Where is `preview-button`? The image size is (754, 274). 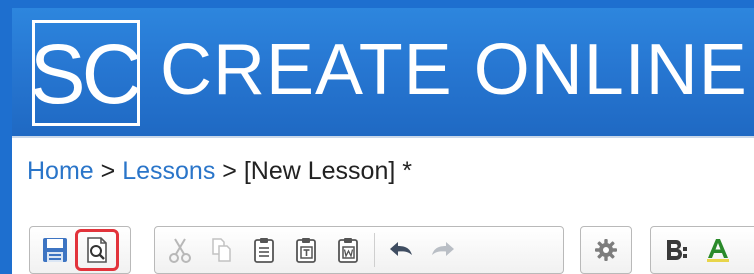 preview-button is located at coordinates (97, 250).